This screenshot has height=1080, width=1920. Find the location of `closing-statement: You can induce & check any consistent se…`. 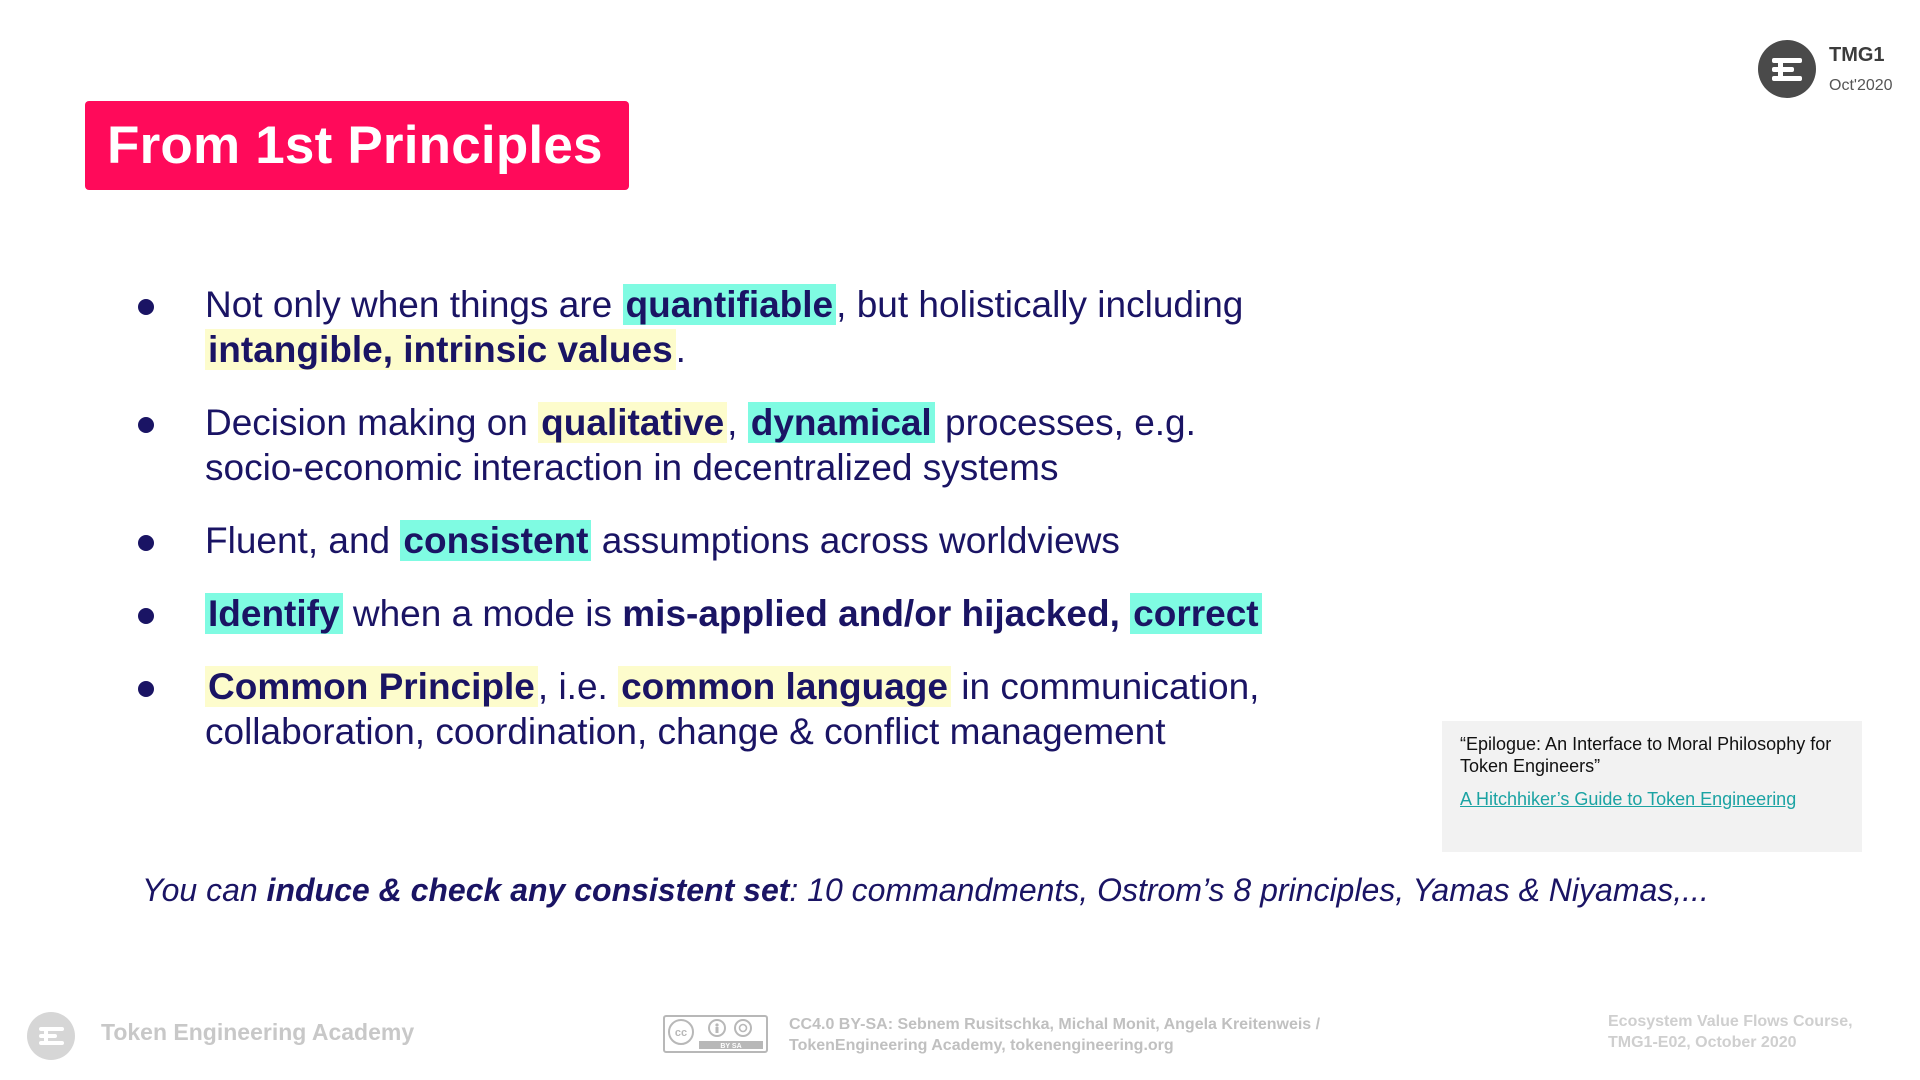

closing-statement: You can induce & check any consistent se… is located at coordinates (925, 890).